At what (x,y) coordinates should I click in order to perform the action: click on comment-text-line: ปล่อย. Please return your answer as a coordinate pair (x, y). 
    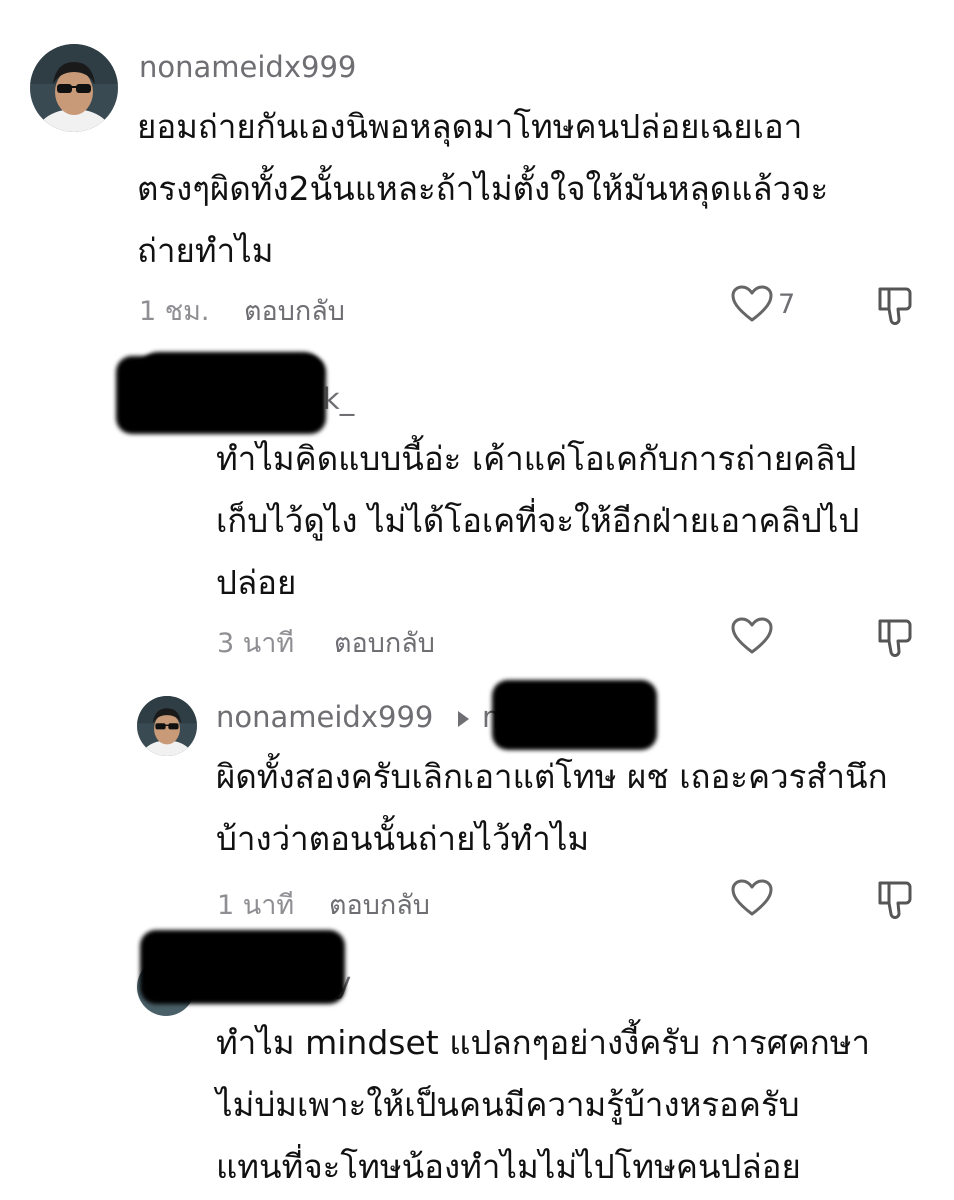
    Looking at the image, I should click on (256, 582).